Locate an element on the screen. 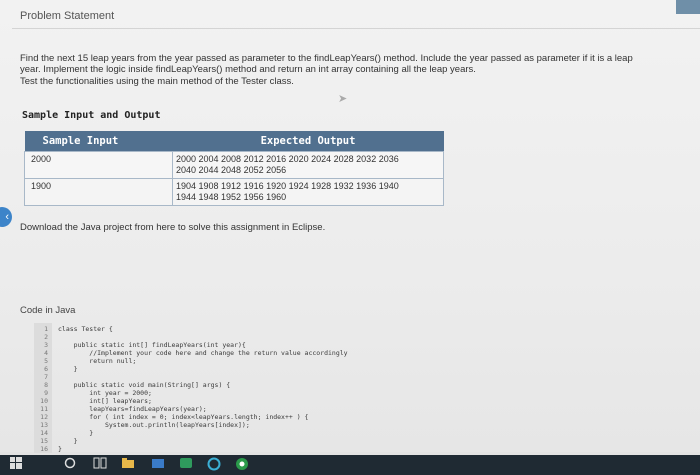  column-header-output: Expected Output is located at coordinates (308, 141).